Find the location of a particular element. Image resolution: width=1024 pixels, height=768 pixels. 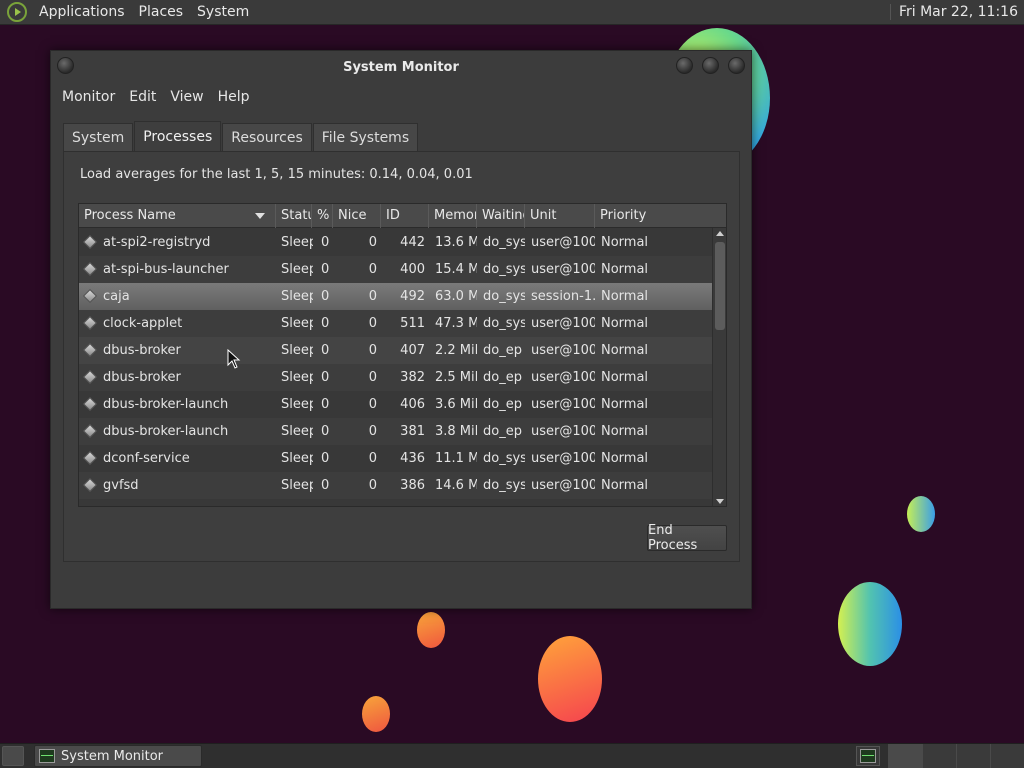

column-header-memory: Memor is located at coordinates (453, 216).